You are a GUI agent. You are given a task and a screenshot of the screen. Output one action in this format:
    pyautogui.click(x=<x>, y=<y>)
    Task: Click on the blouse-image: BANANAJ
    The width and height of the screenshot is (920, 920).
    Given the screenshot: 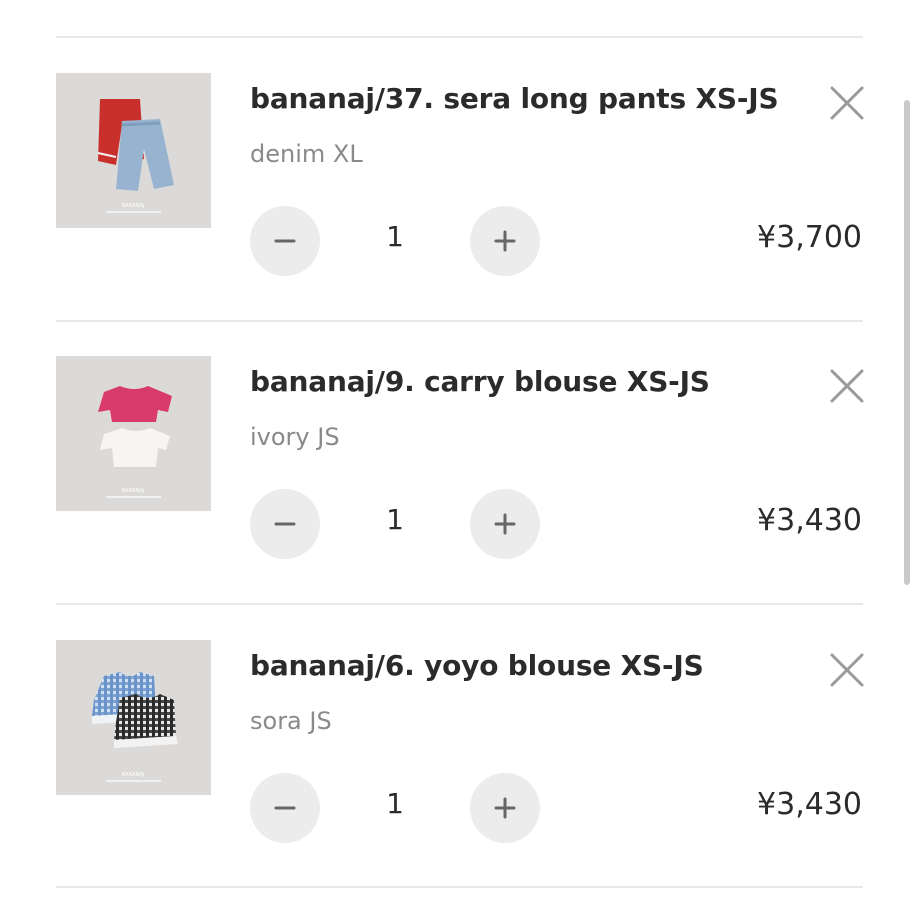 What is the action you would take?
    pyautogui.click(x=133, y=433)
    